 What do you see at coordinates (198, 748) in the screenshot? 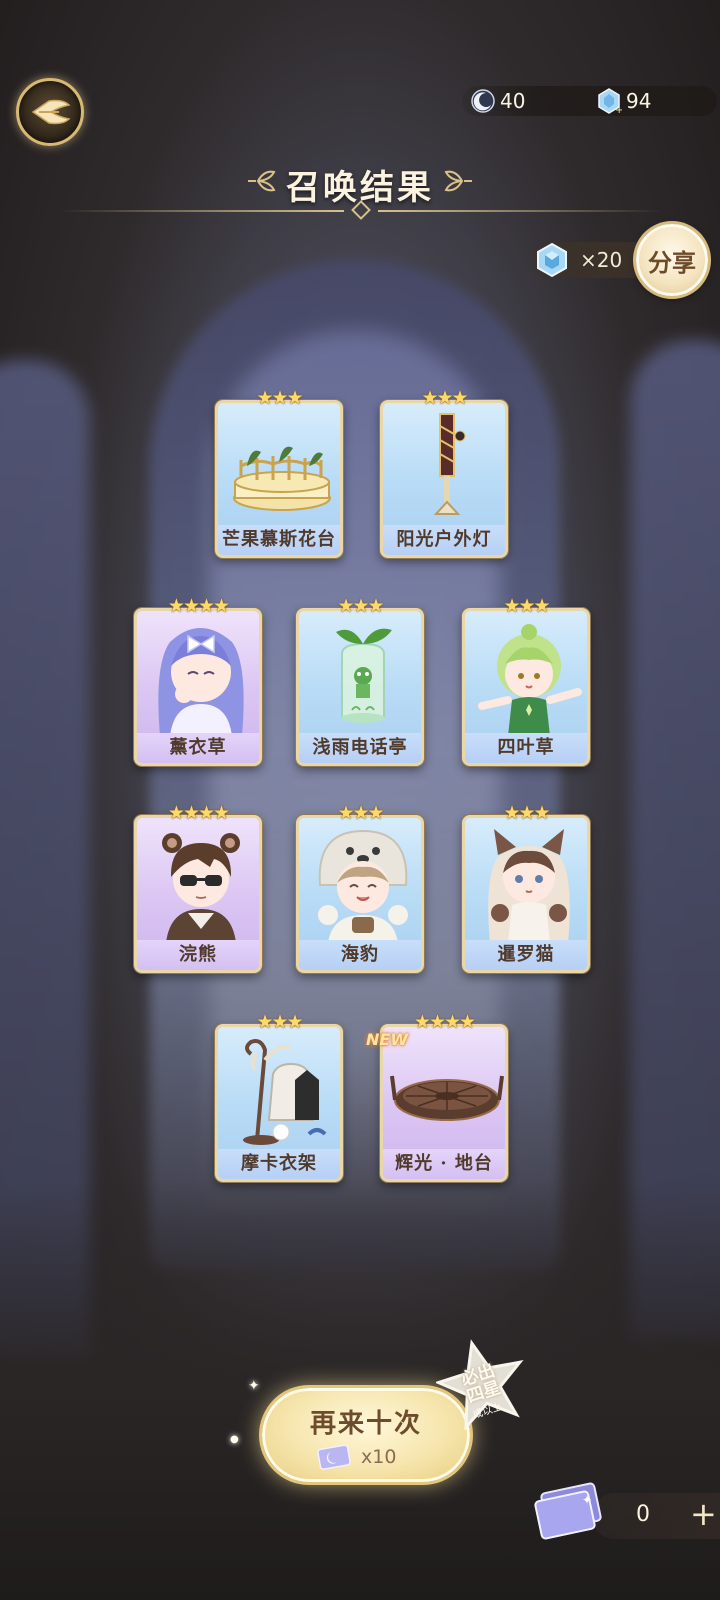
I see `card-name: 薰衣草` at bounding box center [198, 748].